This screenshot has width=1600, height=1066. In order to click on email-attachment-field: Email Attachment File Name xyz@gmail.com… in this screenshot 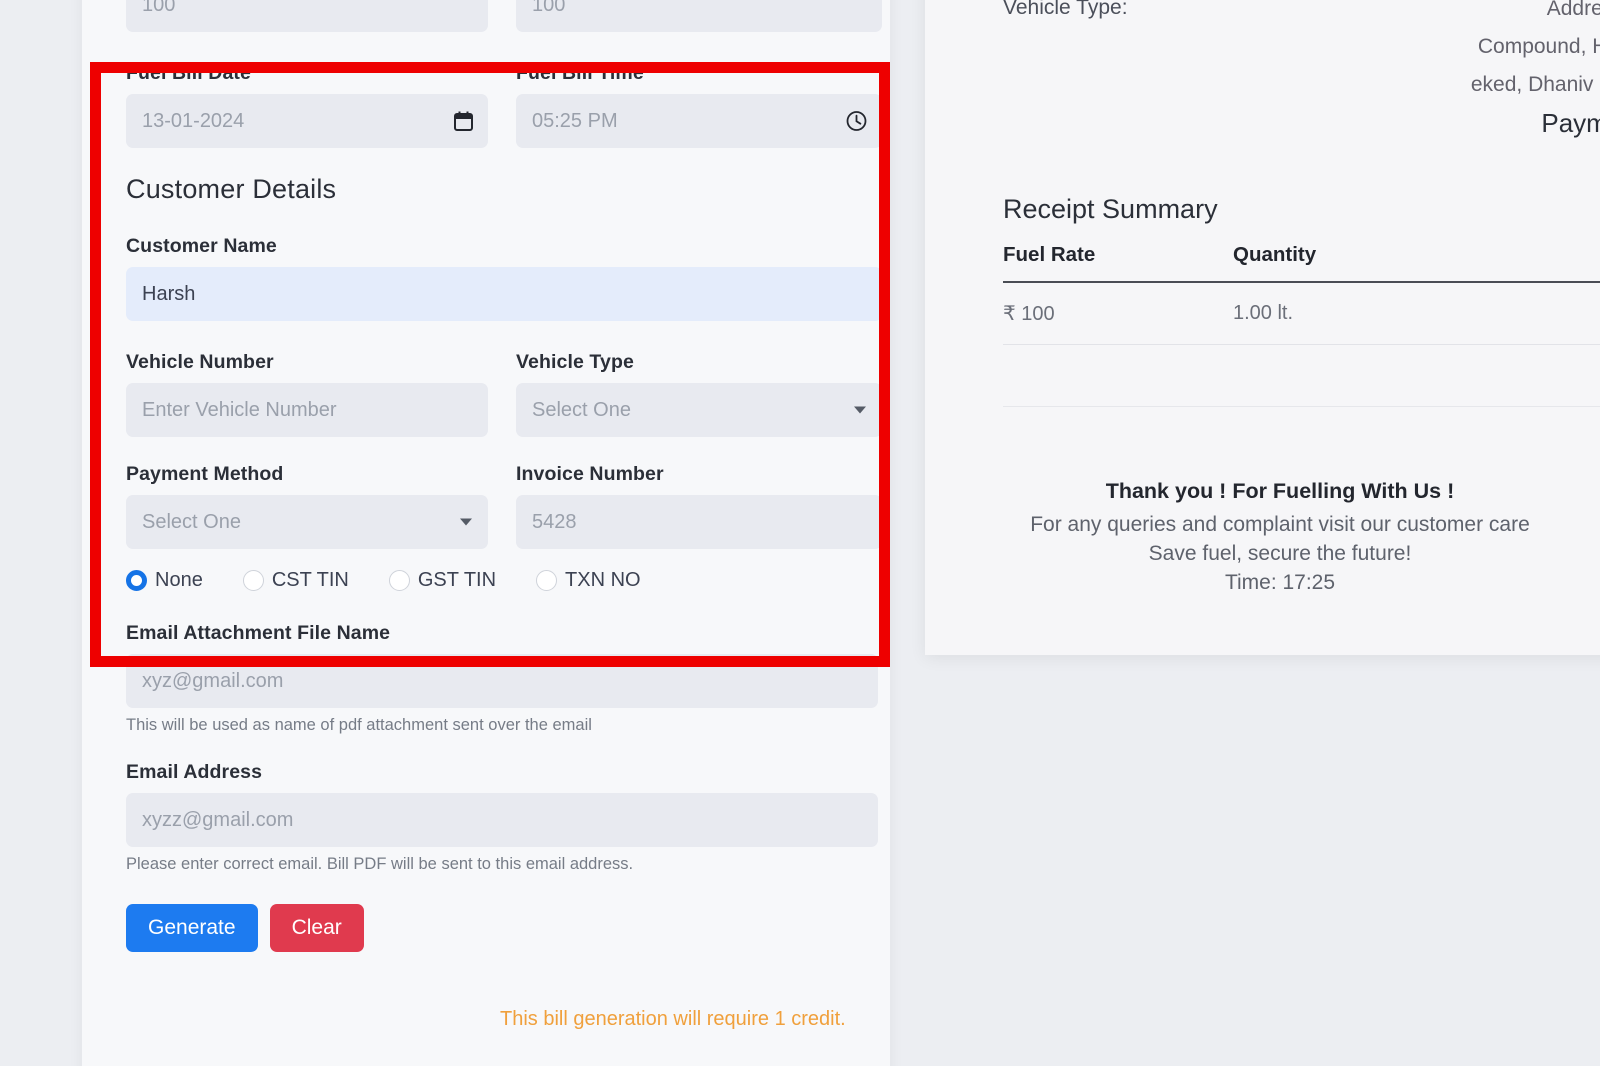, I will do `click(504, 678)`.